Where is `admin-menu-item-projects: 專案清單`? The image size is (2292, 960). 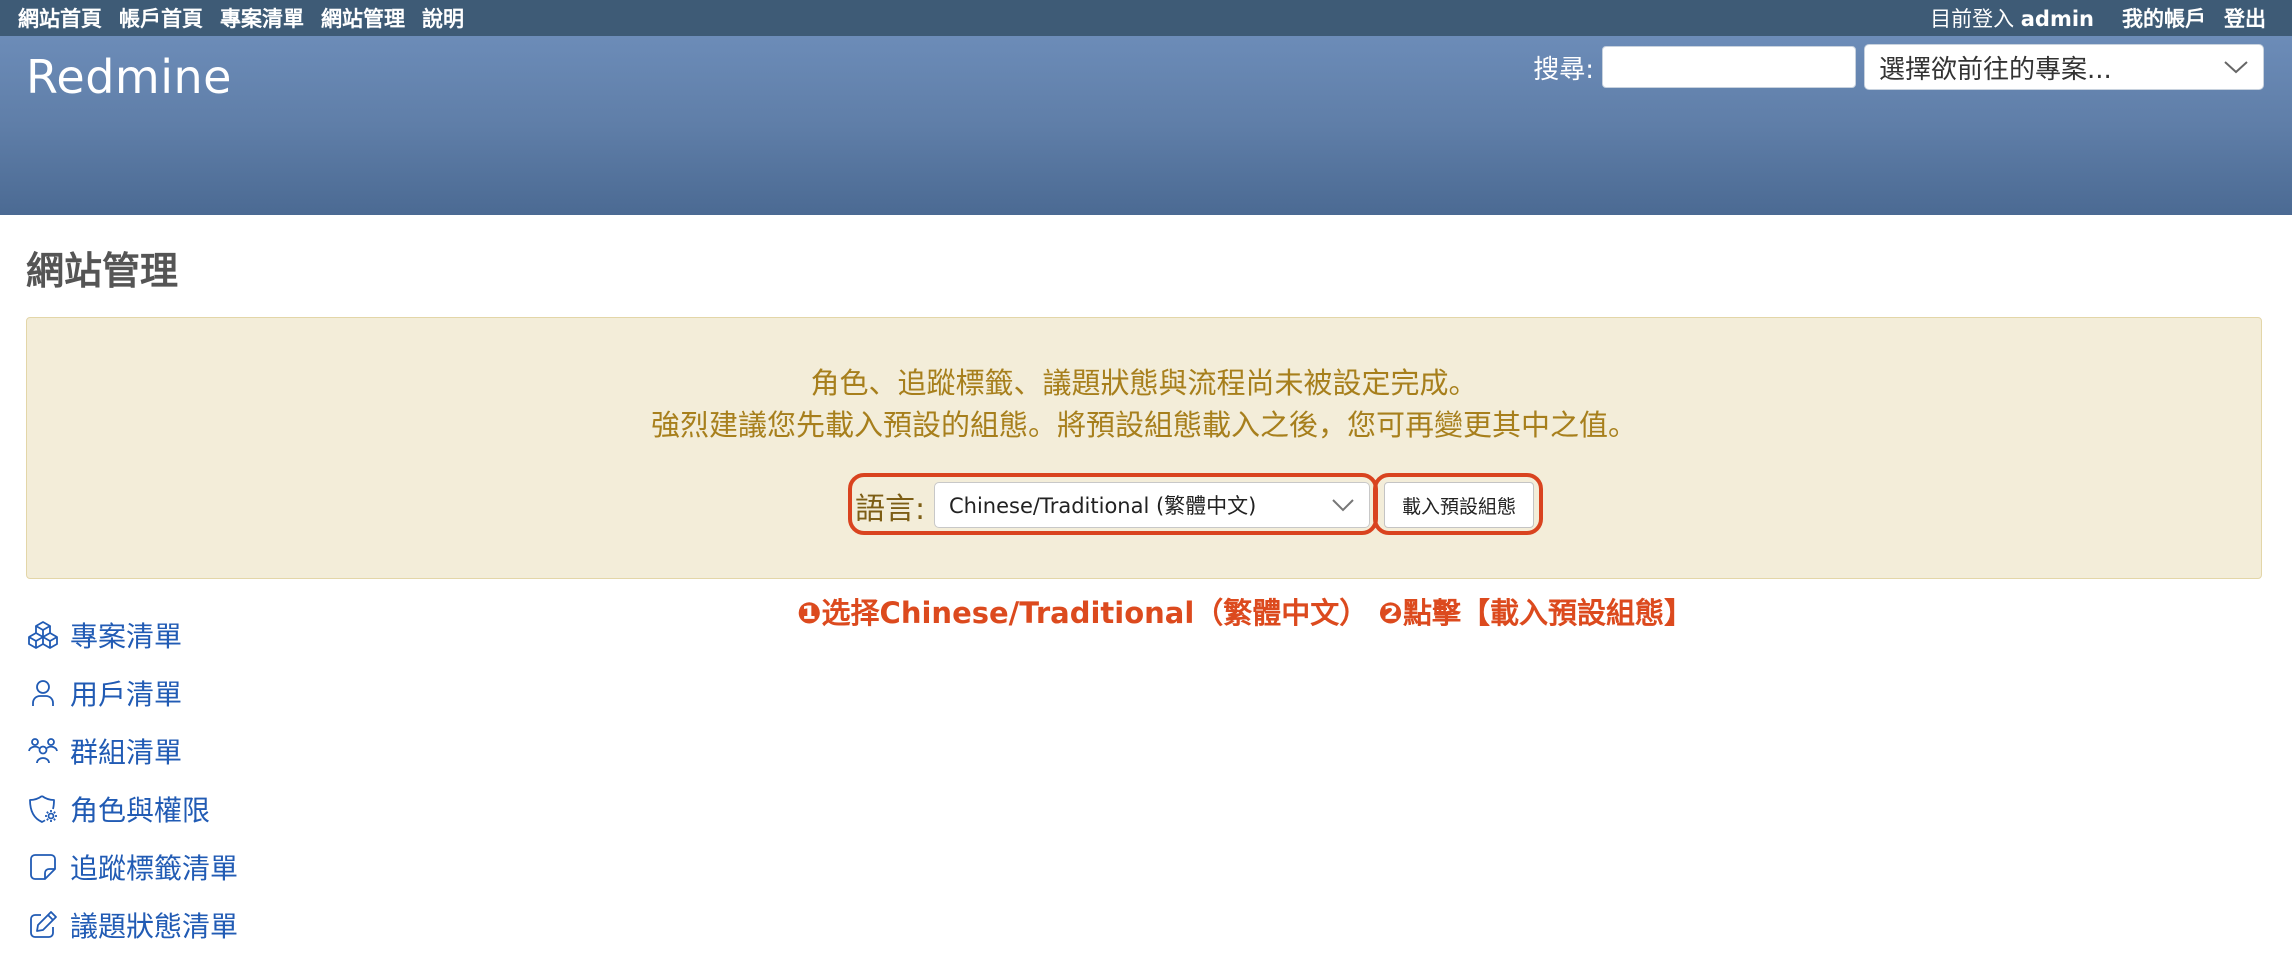 admin-menu-item-projects: 專案清單 is located at coordinates (132, 635).